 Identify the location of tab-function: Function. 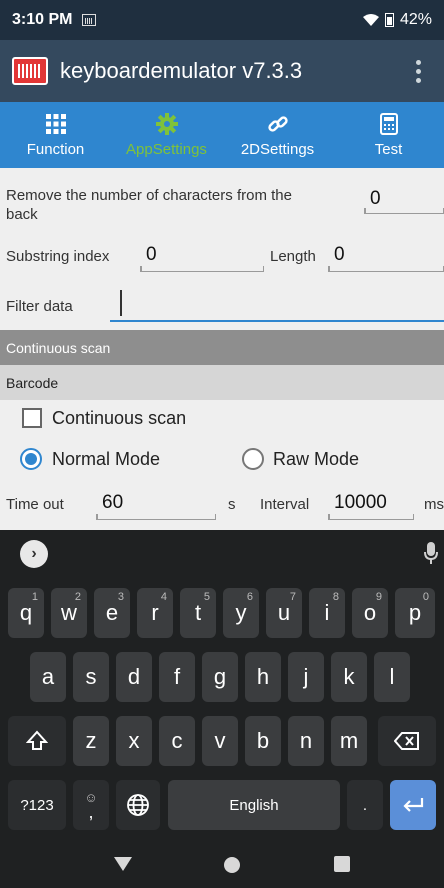
(55, 135).